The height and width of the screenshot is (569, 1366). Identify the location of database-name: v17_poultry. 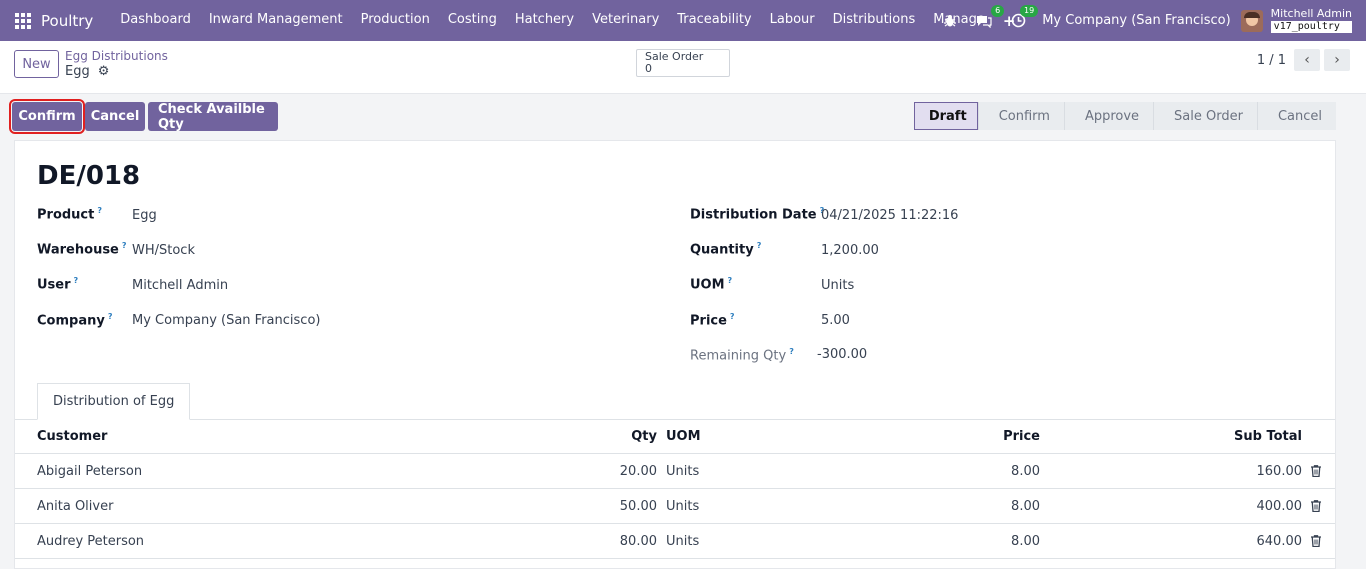
(1311, 27).